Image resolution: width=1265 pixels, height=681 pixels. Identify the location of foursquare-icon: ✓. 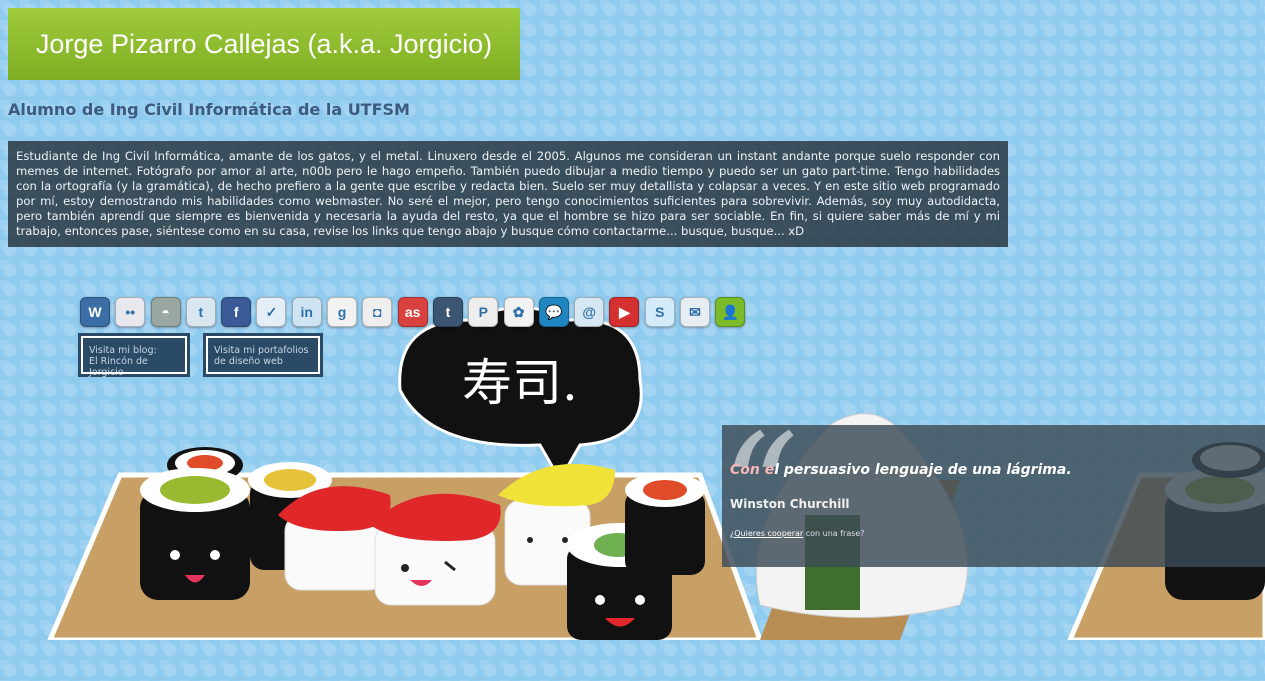
(271, 312).